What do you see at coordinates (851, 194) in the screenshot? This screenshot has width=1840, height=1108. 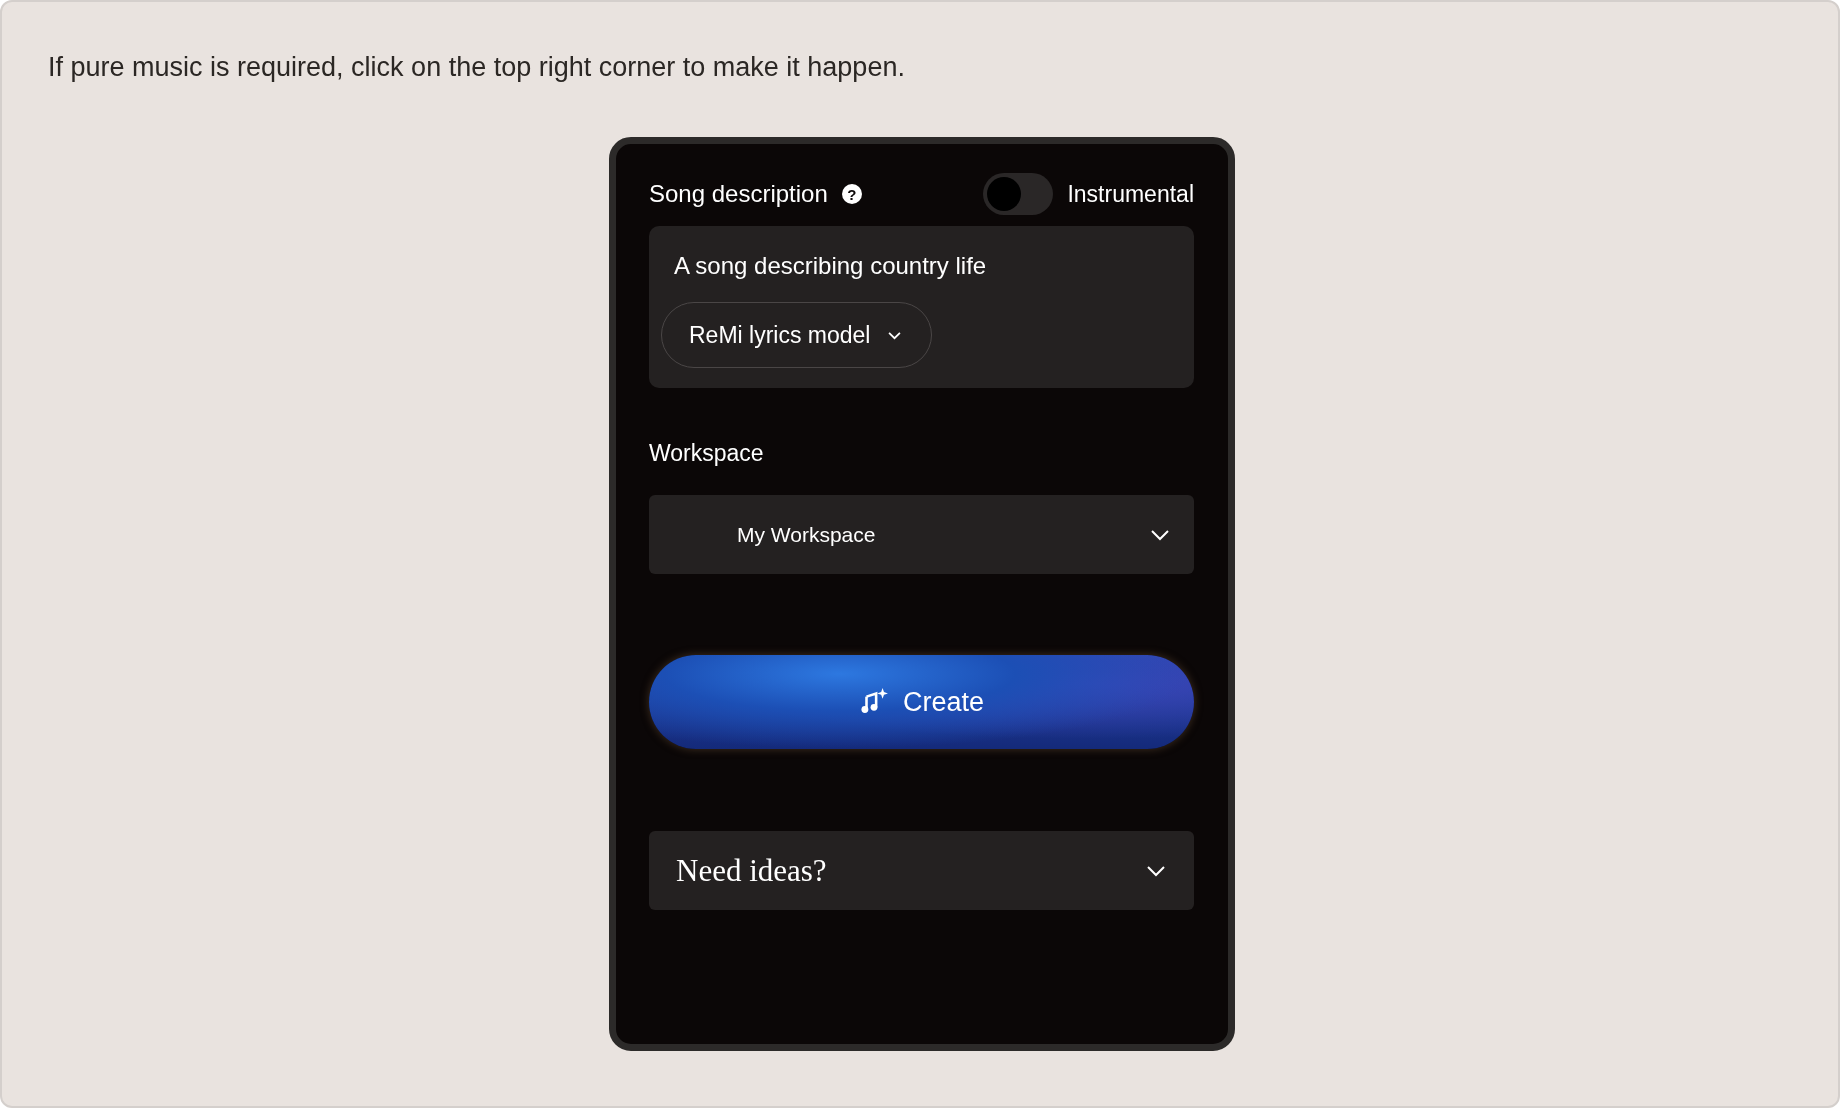 I see `help-icon: ?` at bounding box center [851, 194].